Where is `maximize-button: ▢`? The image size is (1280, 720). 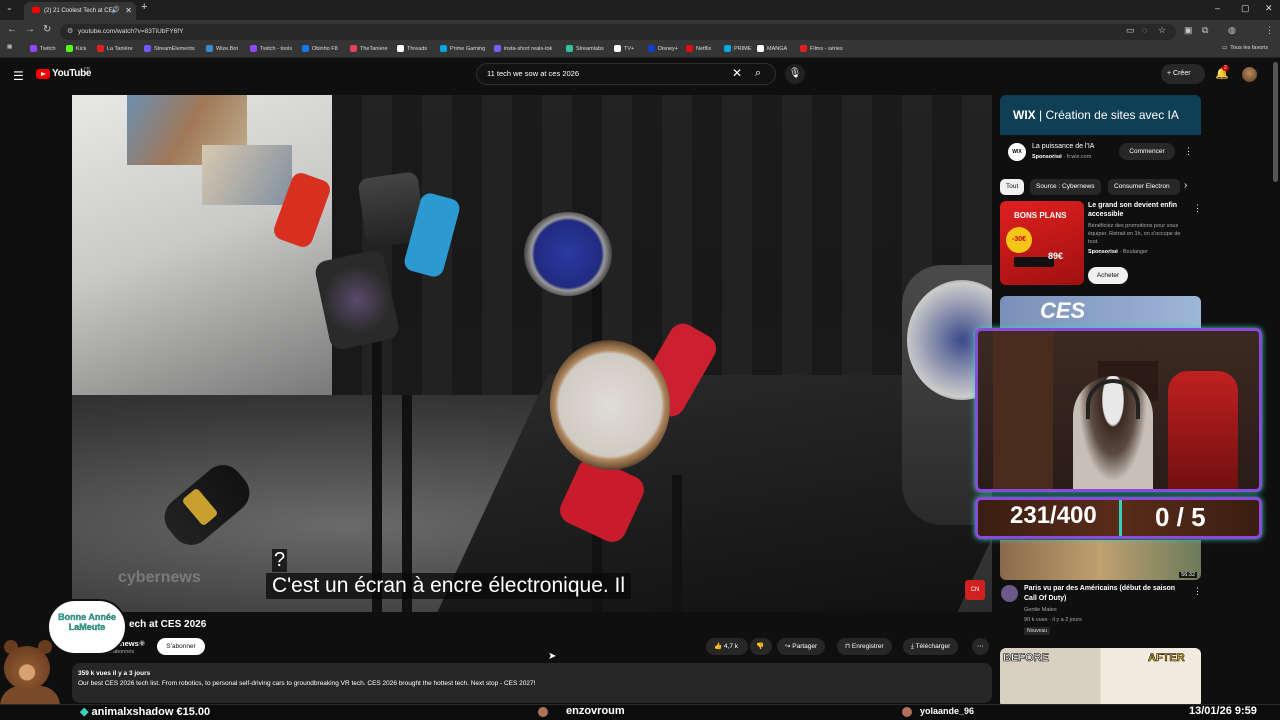
maximize-button: ▢ is located at coordinates (1245, 8).